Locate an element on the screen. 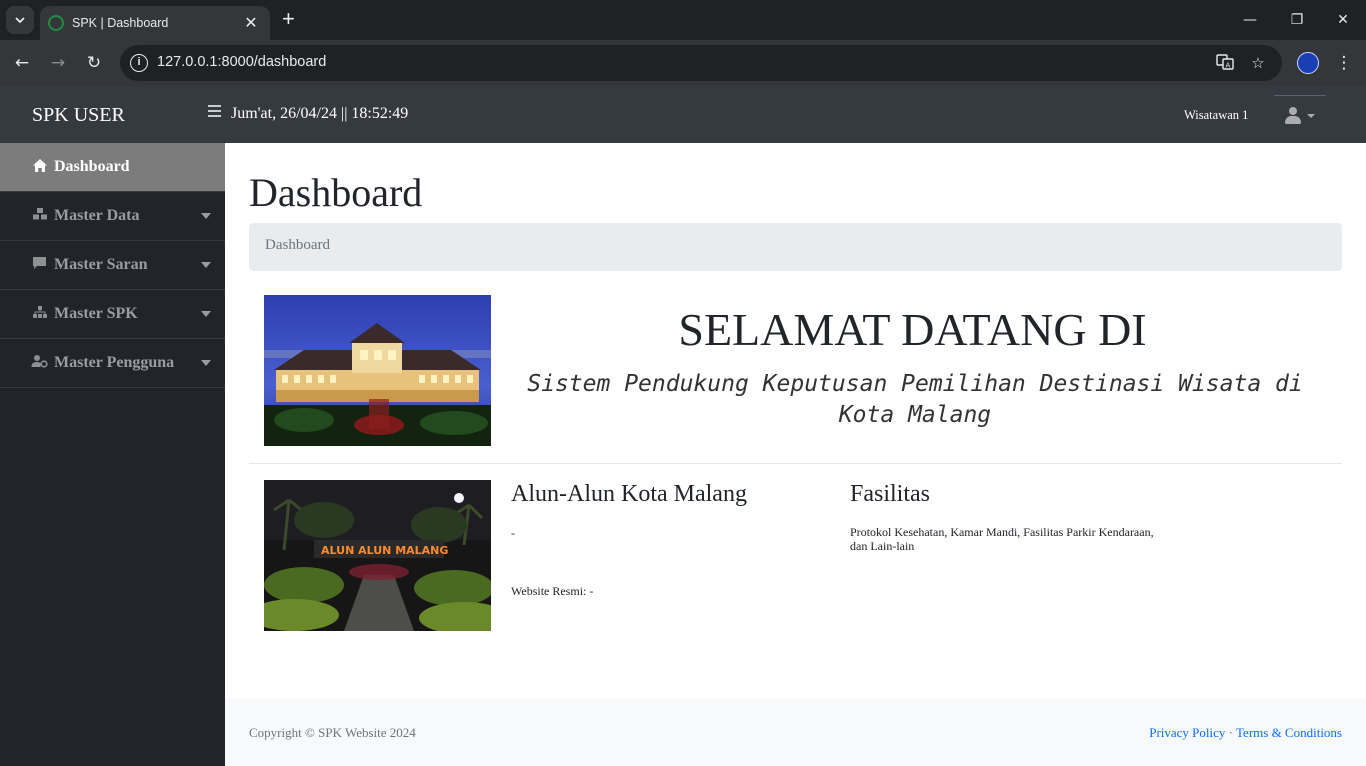 The width and height of the screenshot is (1366, 766). user-icon is located at coordinates (1293, 115).